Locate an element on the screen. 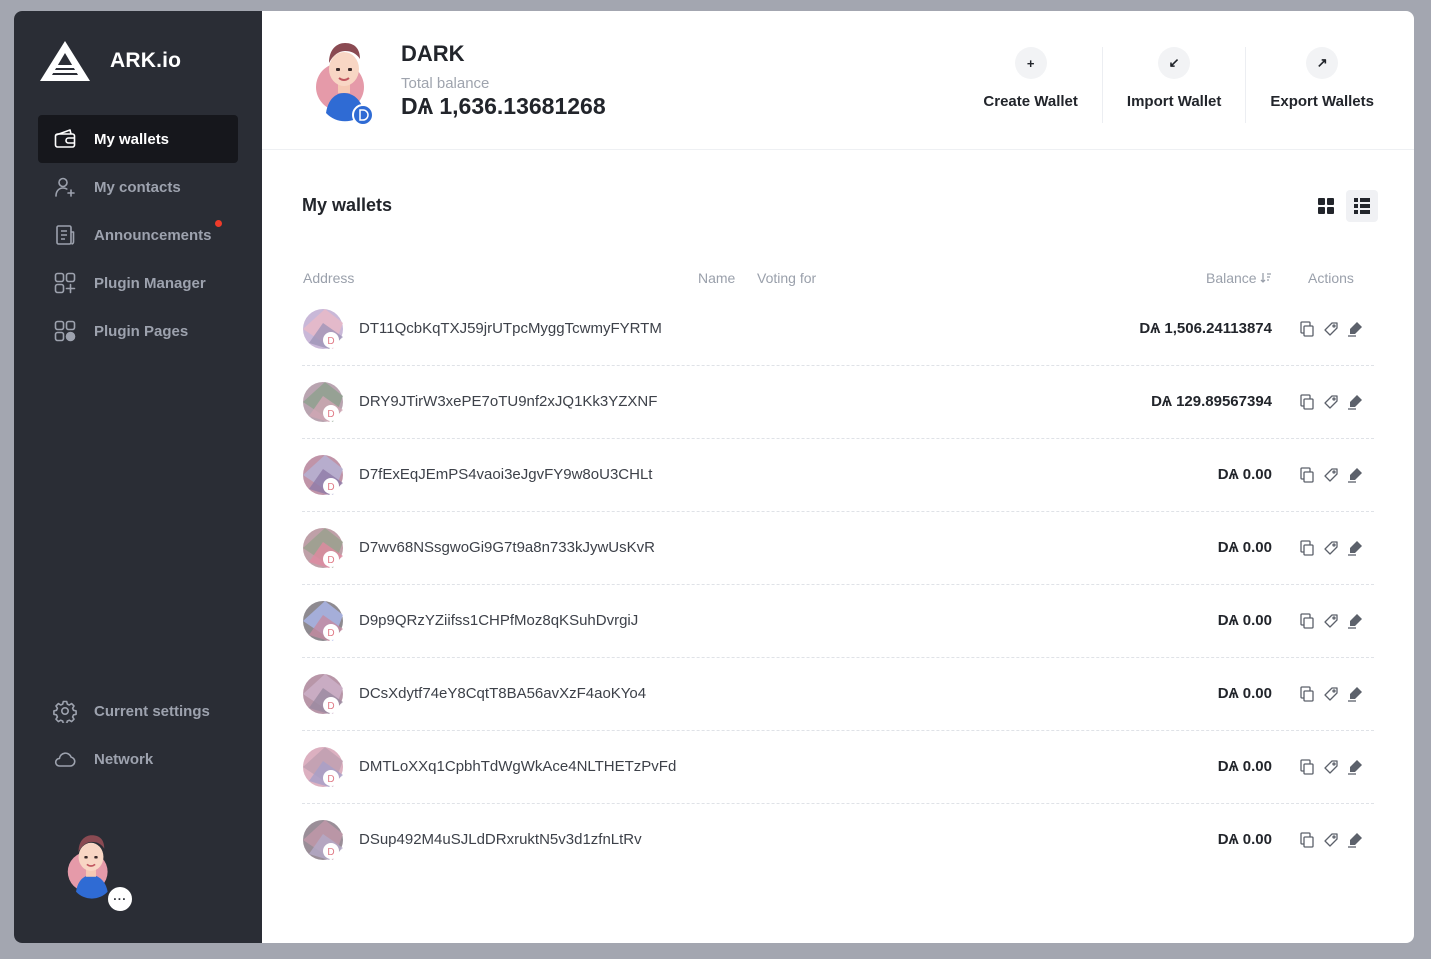 The height and width of the screenshot is (959, 1431). sidebar-item-label: Plugin Pages is located at coordinates (141, 331).